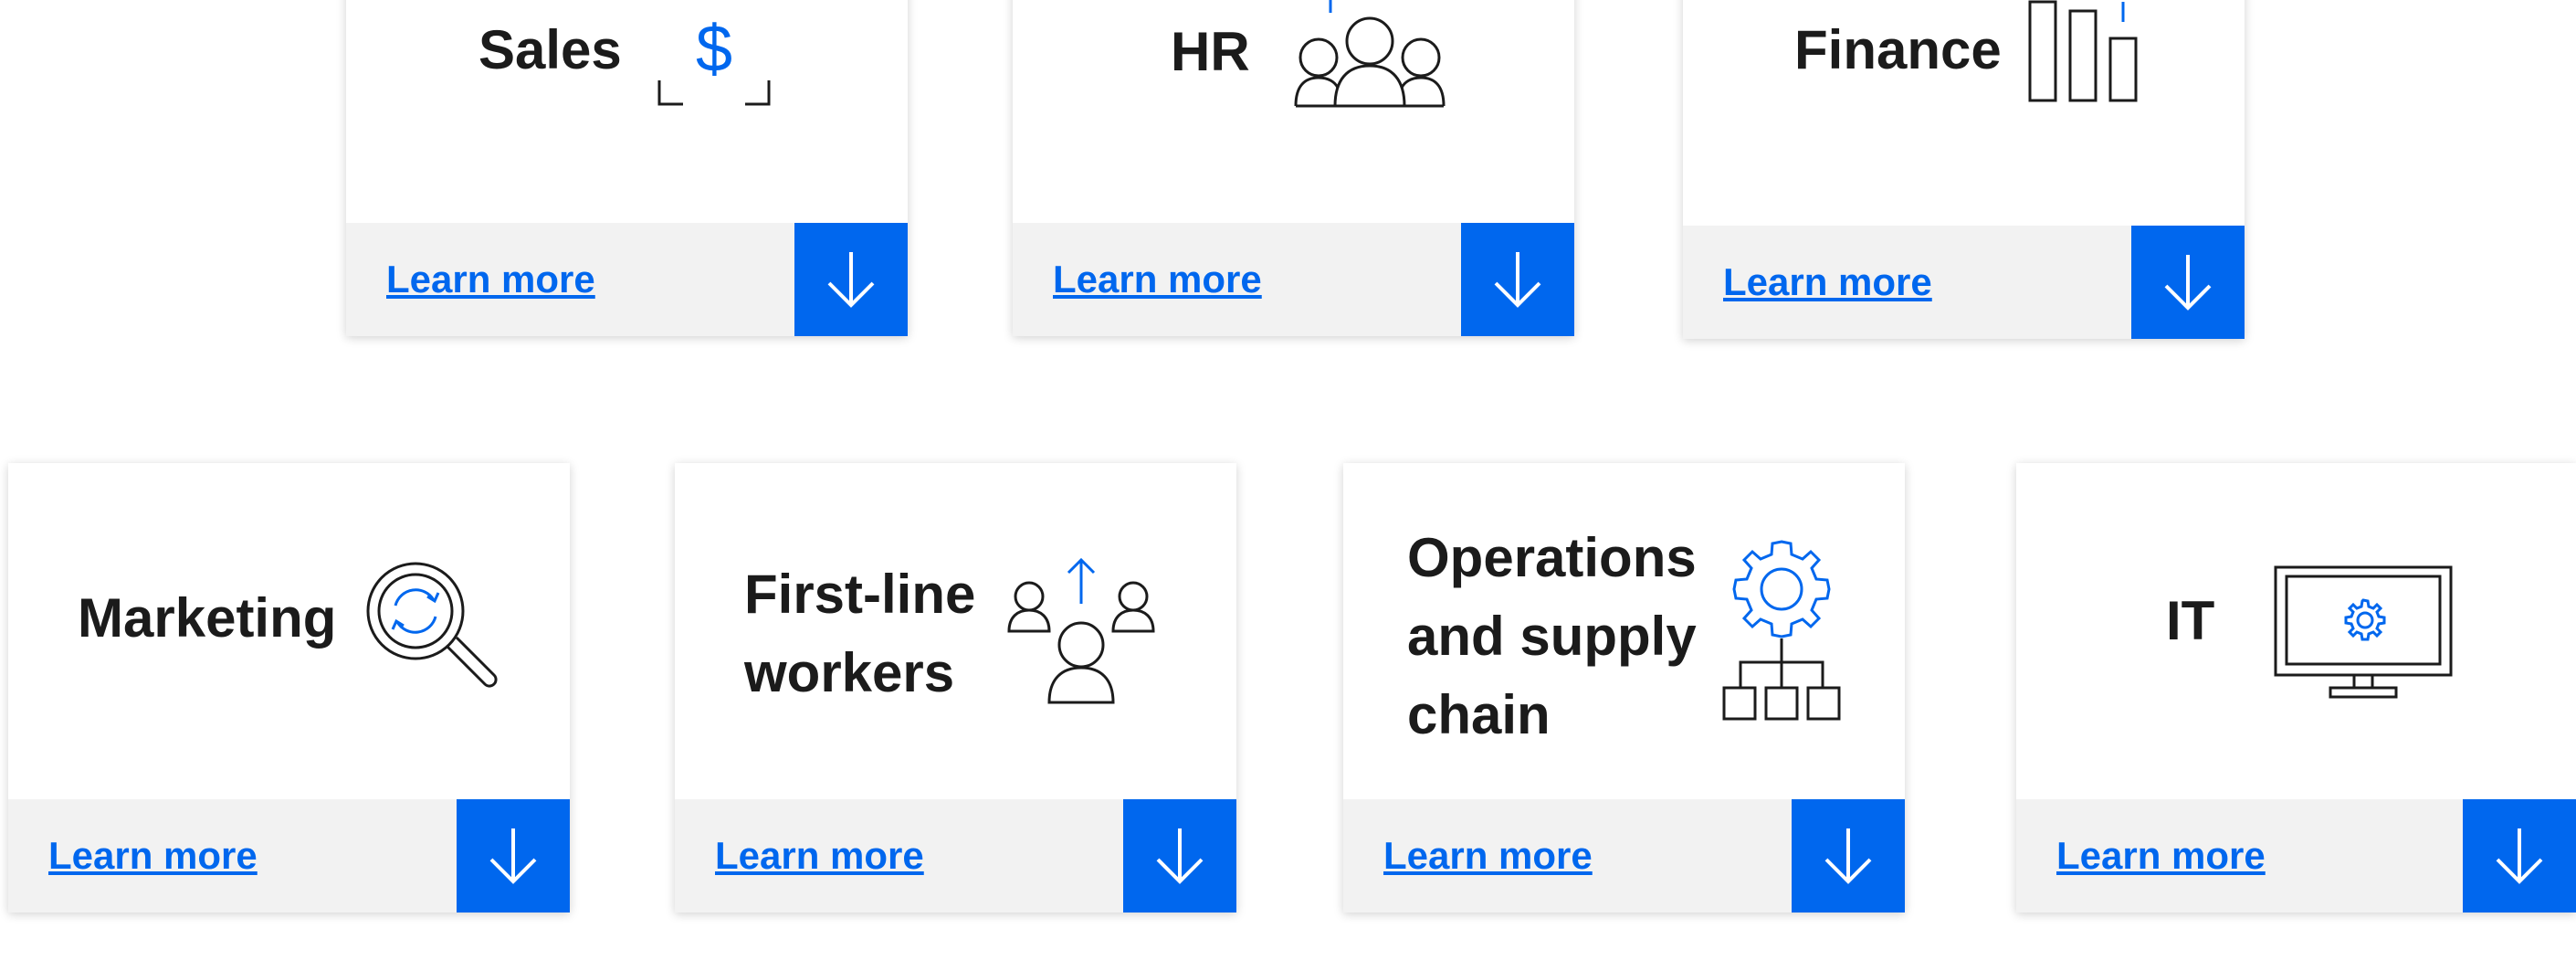  I want to click on card-title-line: and supply, so click(1552, 636).